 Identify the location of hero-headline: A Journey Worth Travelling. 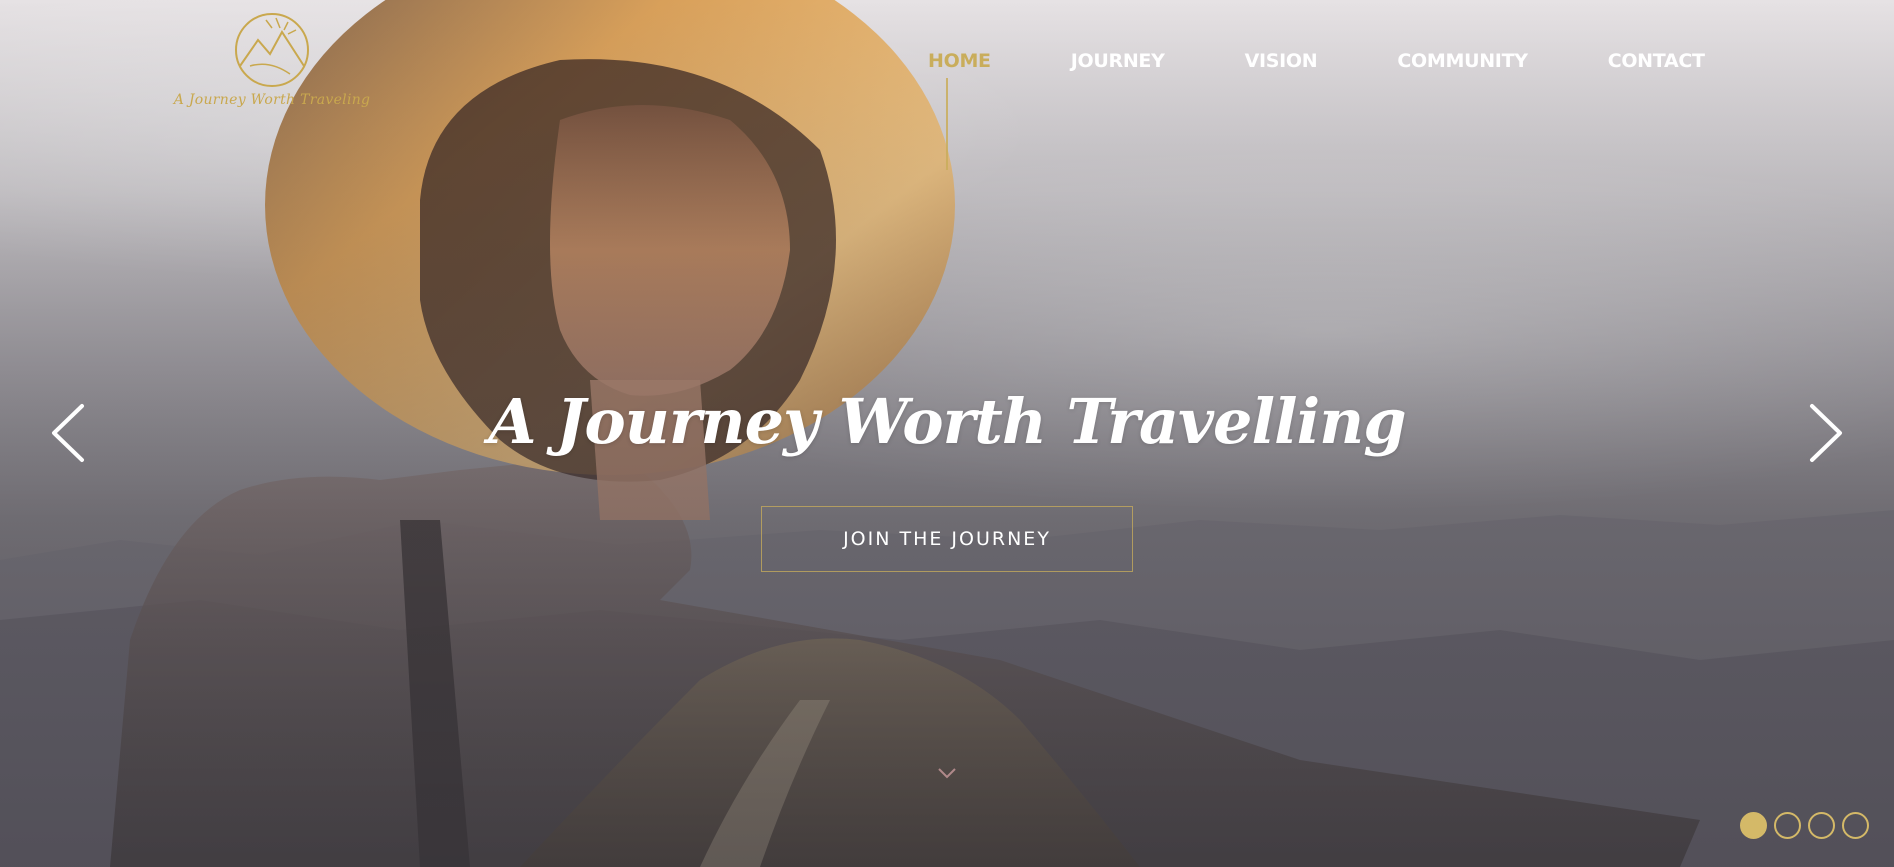
(947, 421).